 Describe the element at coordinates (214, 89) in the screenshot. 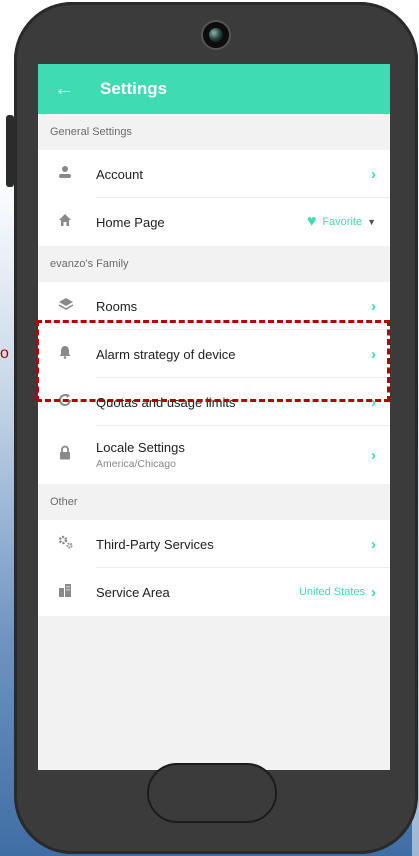

I see `app-bar: ← Settings` at that location.